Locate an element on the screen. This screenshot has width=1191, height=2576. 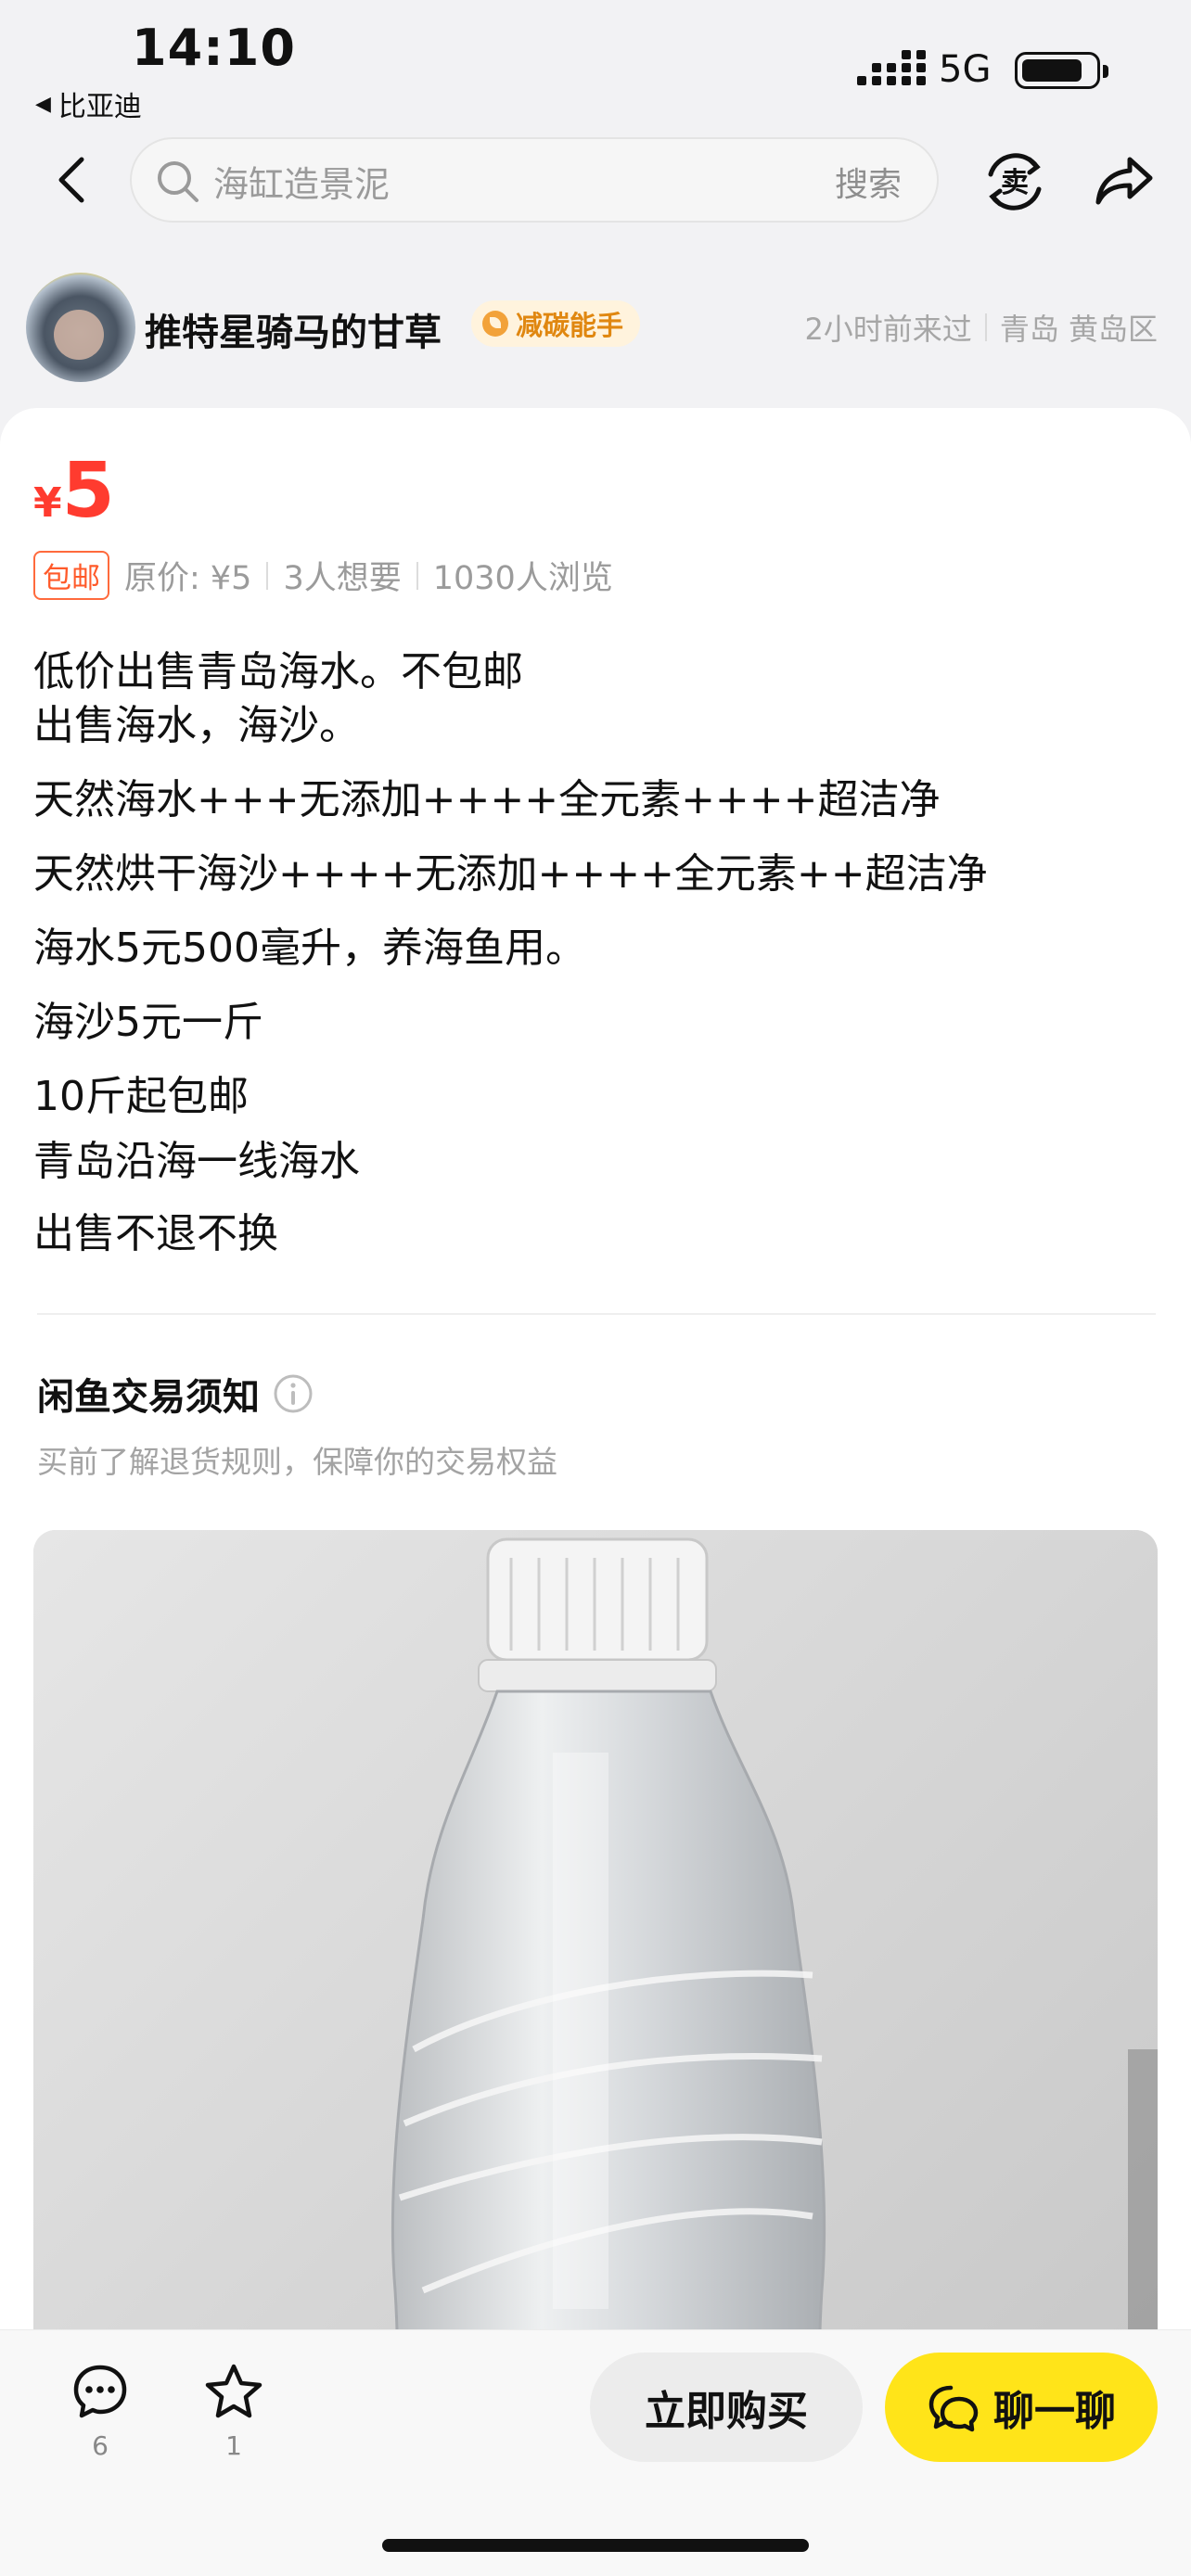
description-line: 青岛沿海一线海水 is located at coordinates (196, 1162).